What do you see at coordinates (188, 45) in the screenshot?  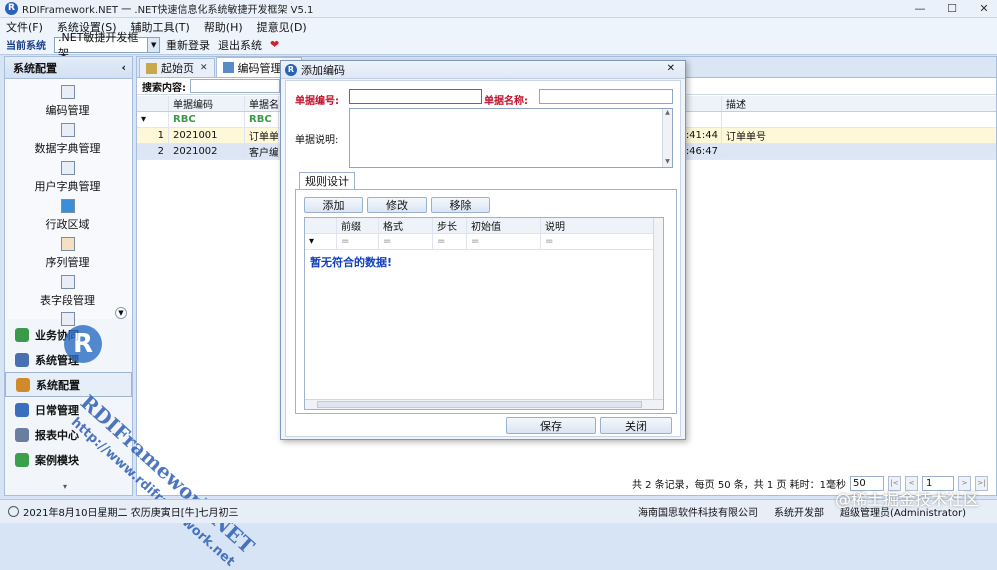 I see `relogin-link: 重新登录` at bounding box center [188, 45].